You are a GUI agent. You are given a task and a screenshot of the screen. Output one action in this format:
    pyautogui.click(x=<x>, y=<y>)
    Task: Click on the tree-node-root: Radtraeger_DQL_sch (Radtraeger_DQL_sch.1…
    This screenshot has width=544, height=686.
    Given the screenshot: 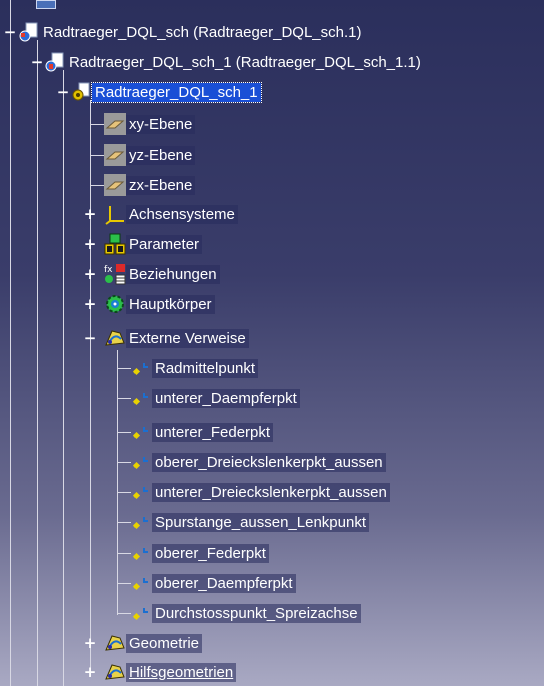 What is the action you would take?
    pyautogui.click(x=191, y=32)
    